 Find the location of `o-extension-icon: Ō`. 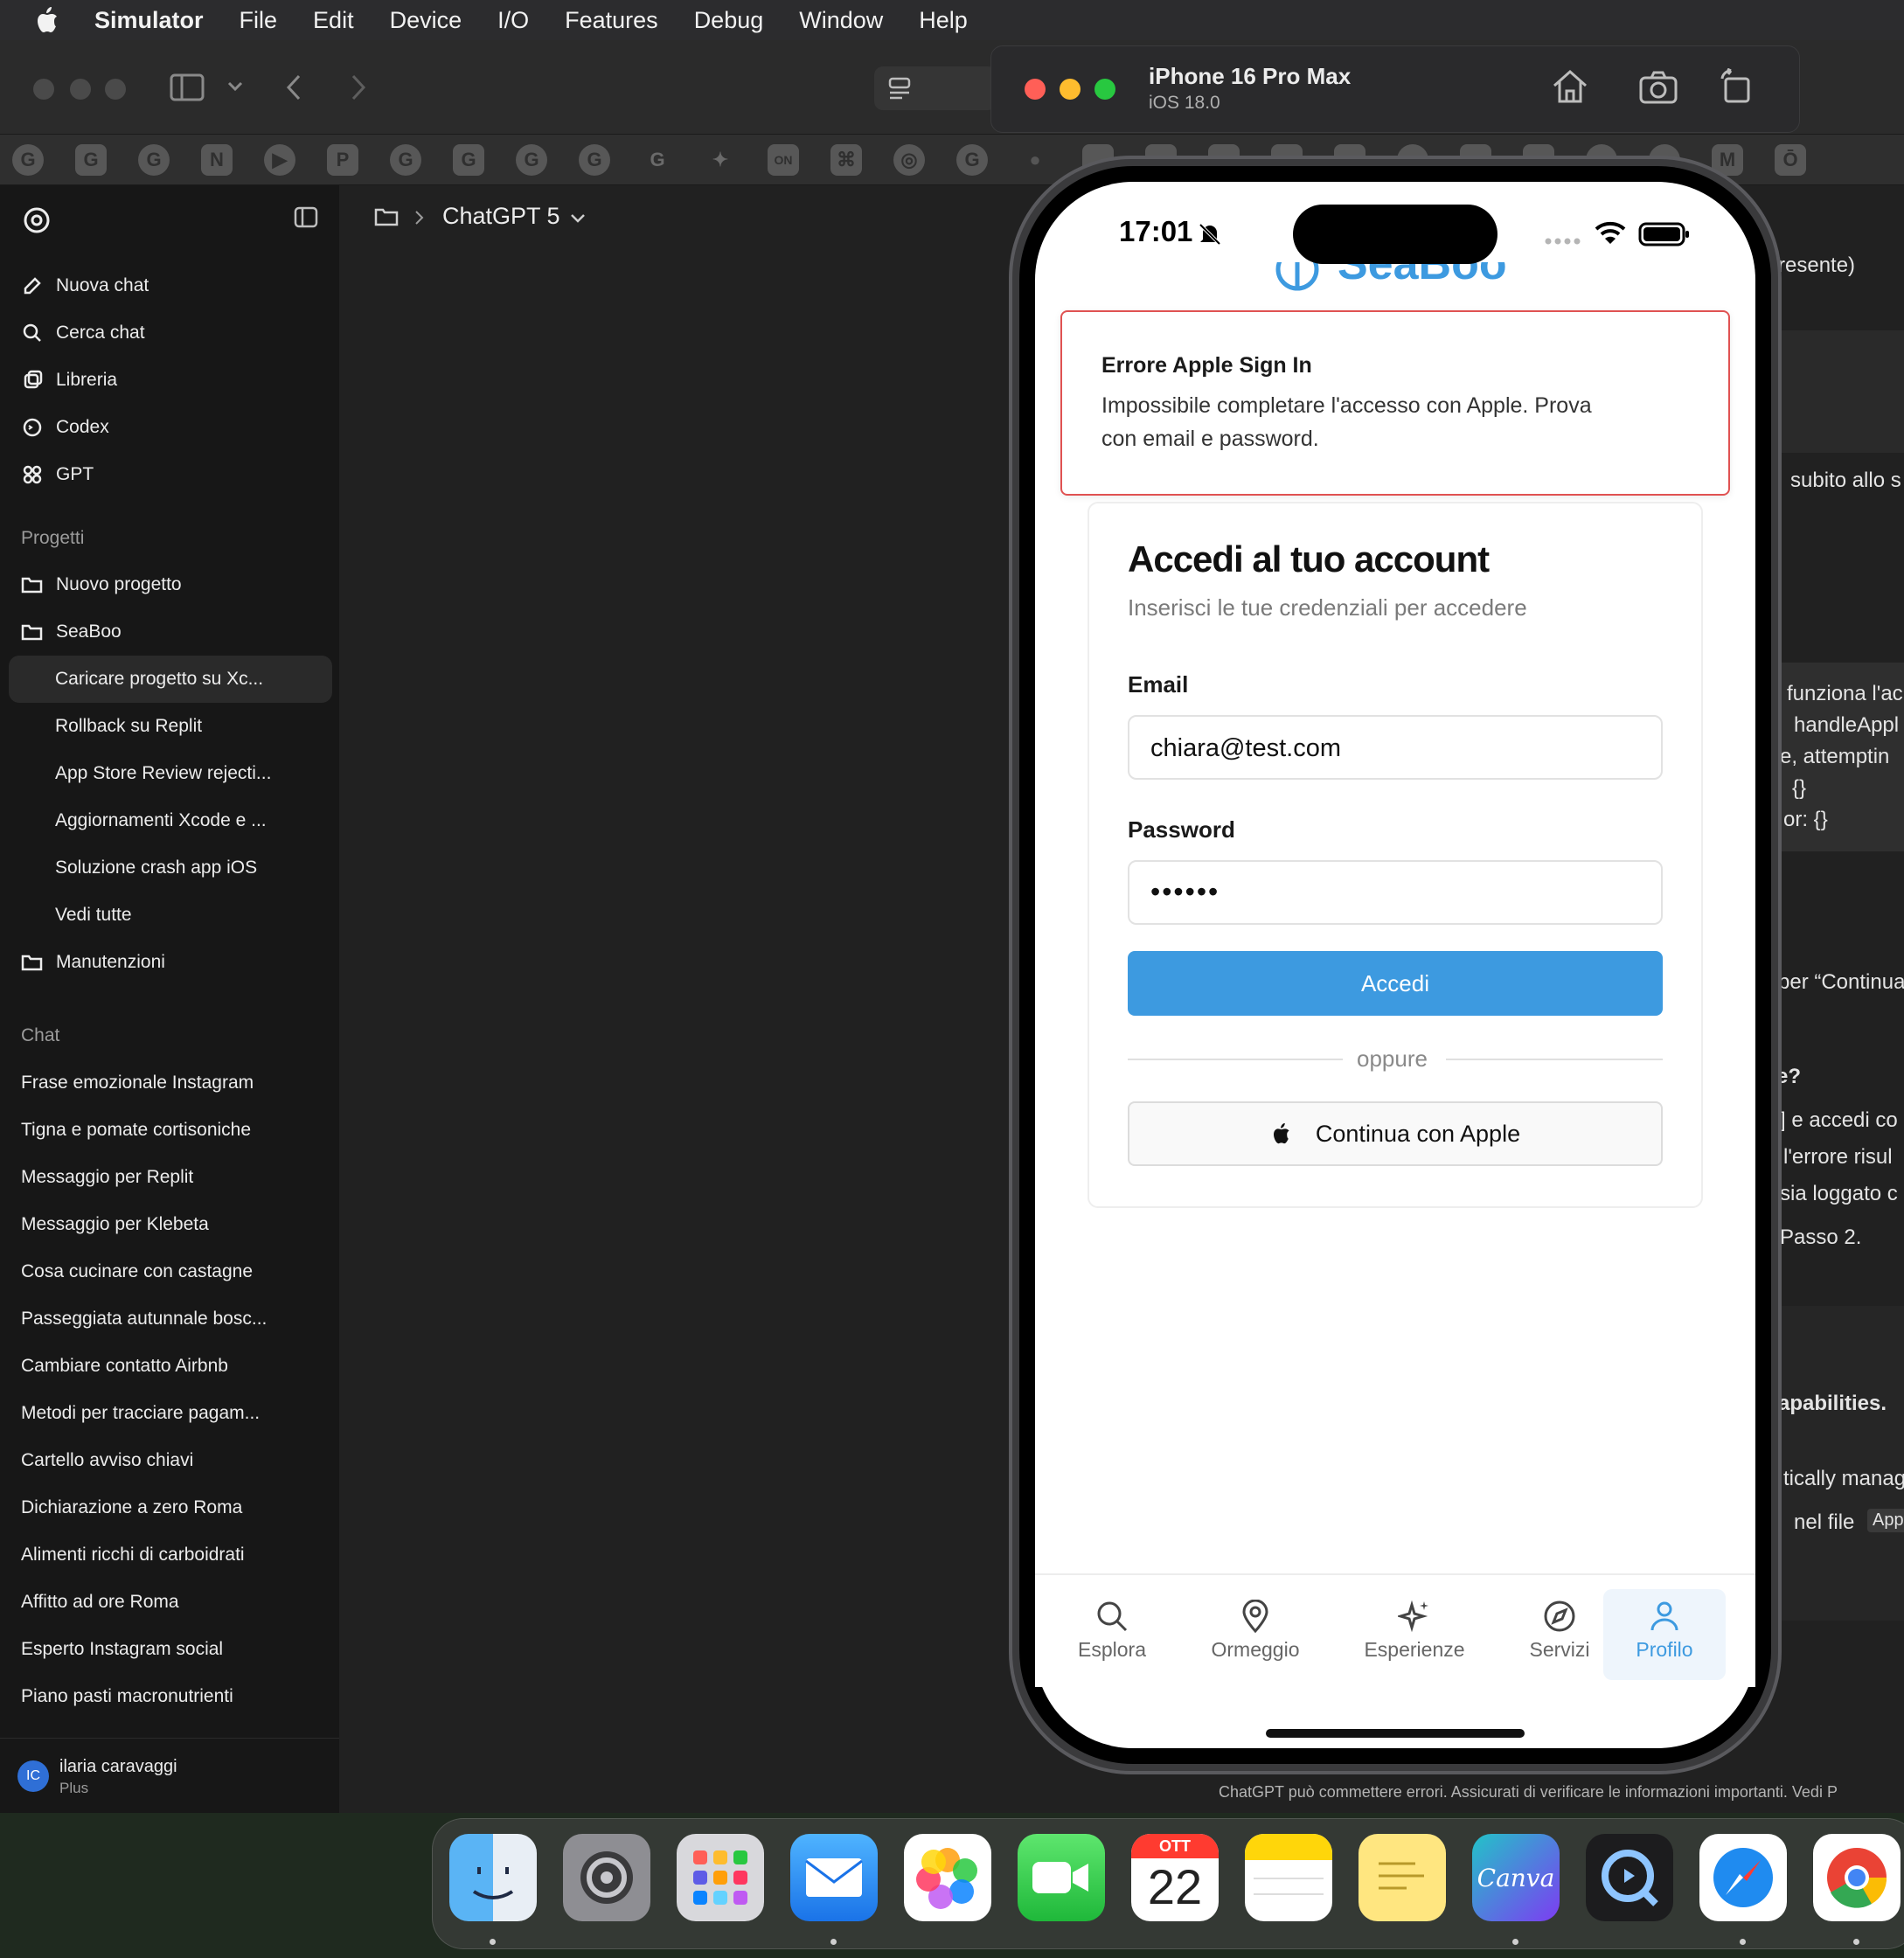

o-extension-icon: Ō is located at coordinates (1790, 159).